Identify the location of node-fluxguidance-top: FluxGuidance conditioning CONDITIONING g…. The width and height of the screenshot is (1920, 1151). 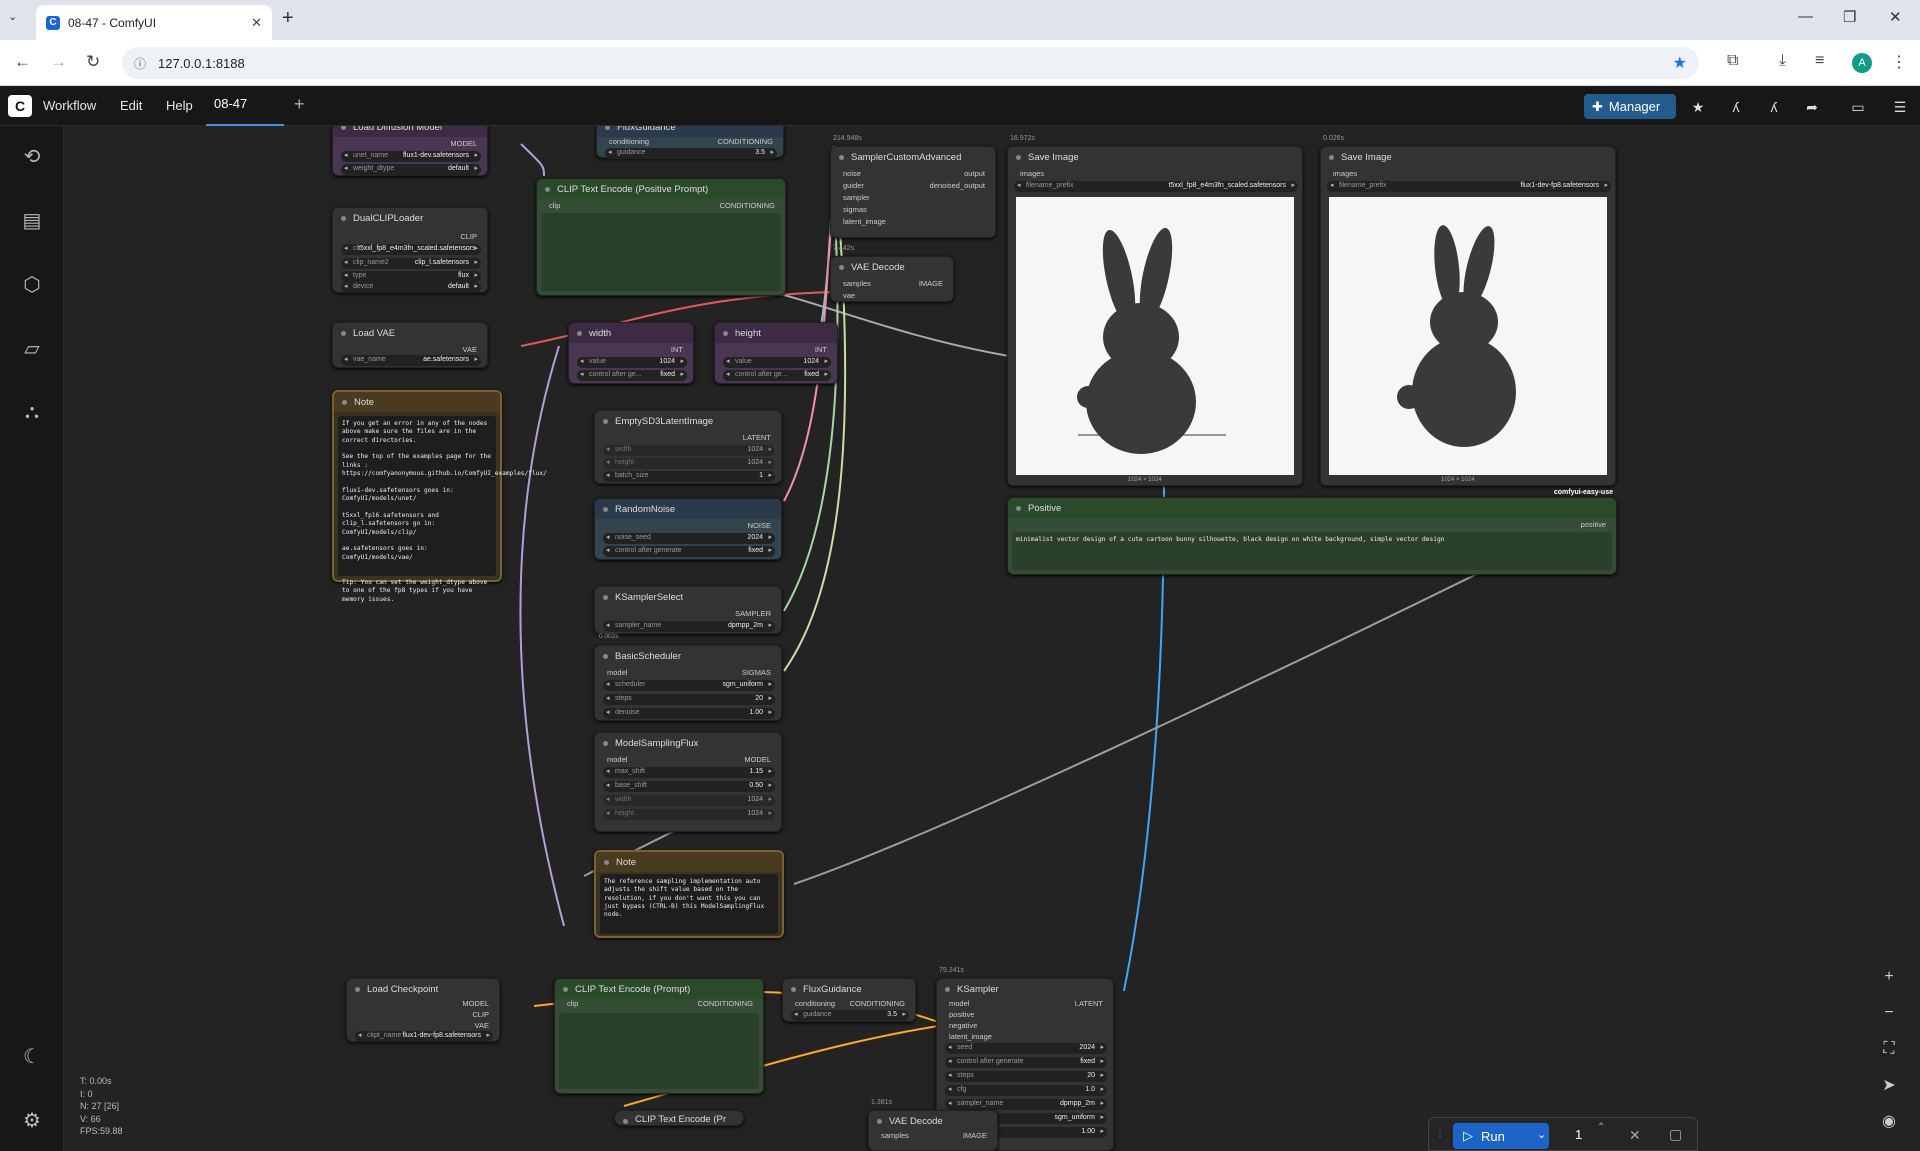
(690, 142).